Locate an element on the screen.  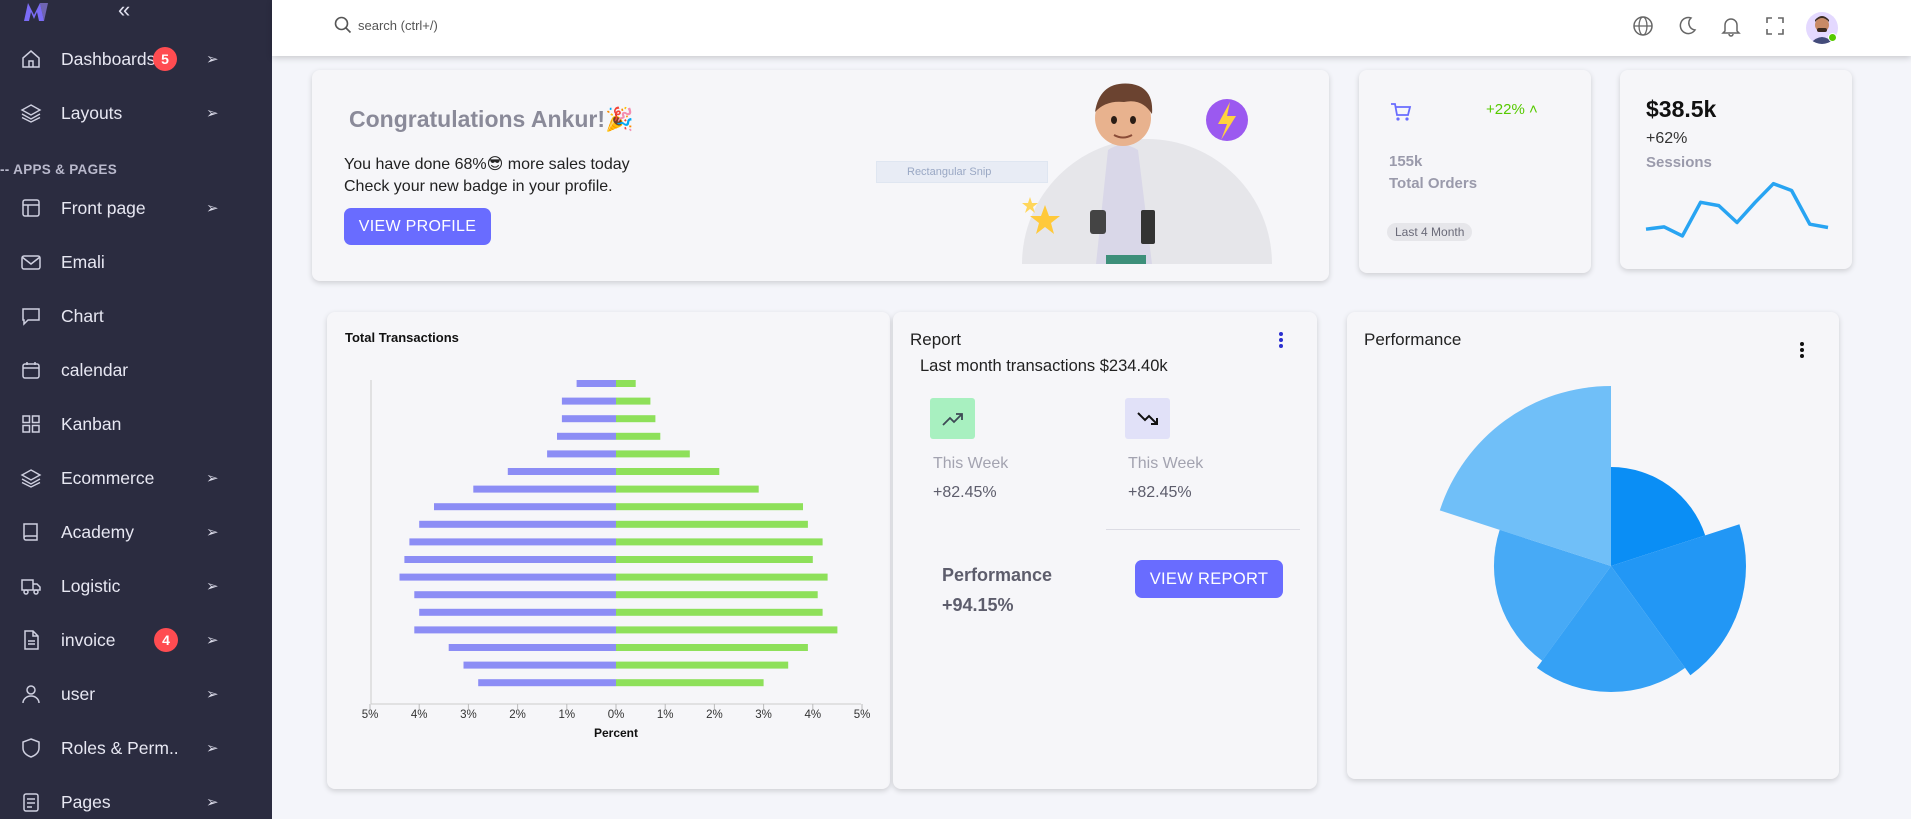
tick-label: 2% is located at coordinates (714, 715).